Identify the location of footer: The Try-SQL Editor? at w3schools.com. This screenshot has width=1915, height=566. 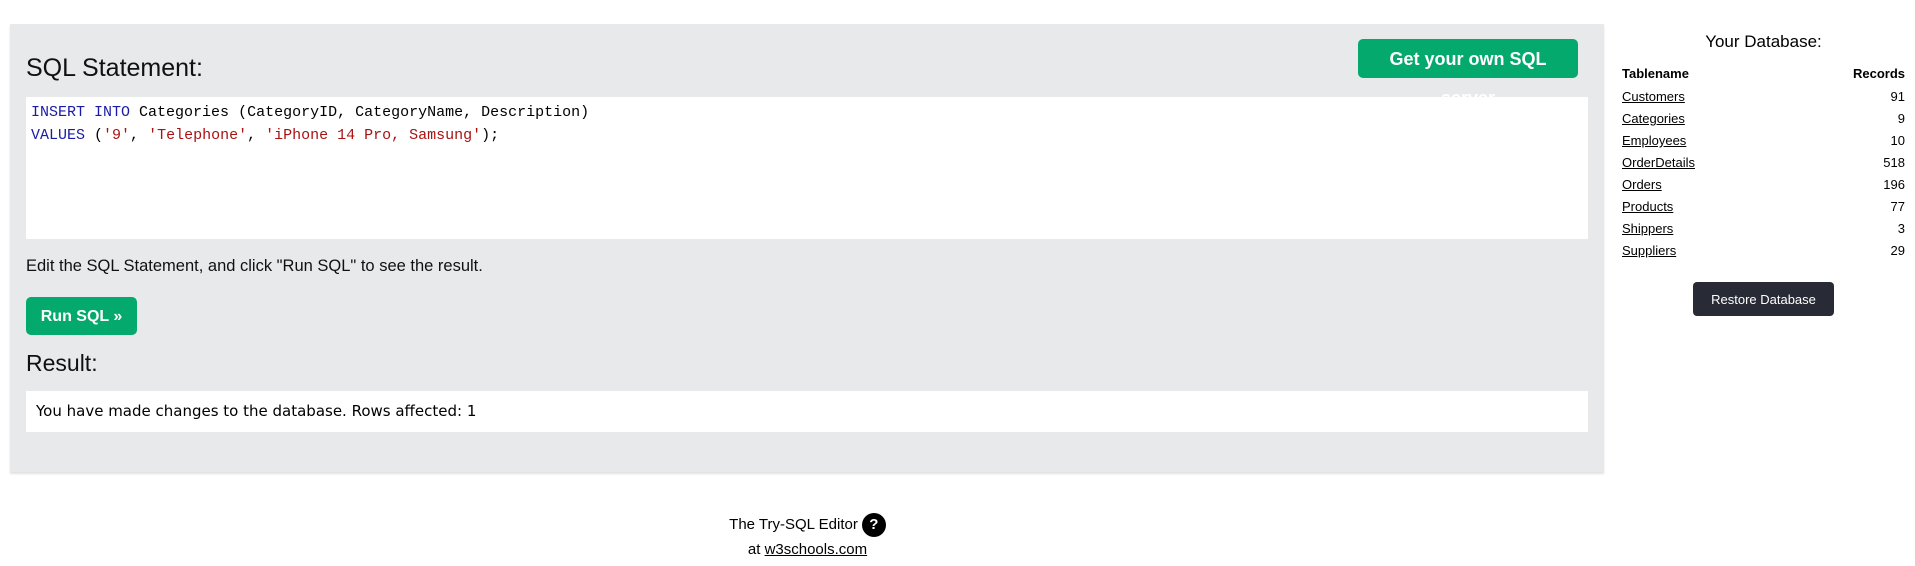
(807, 537).